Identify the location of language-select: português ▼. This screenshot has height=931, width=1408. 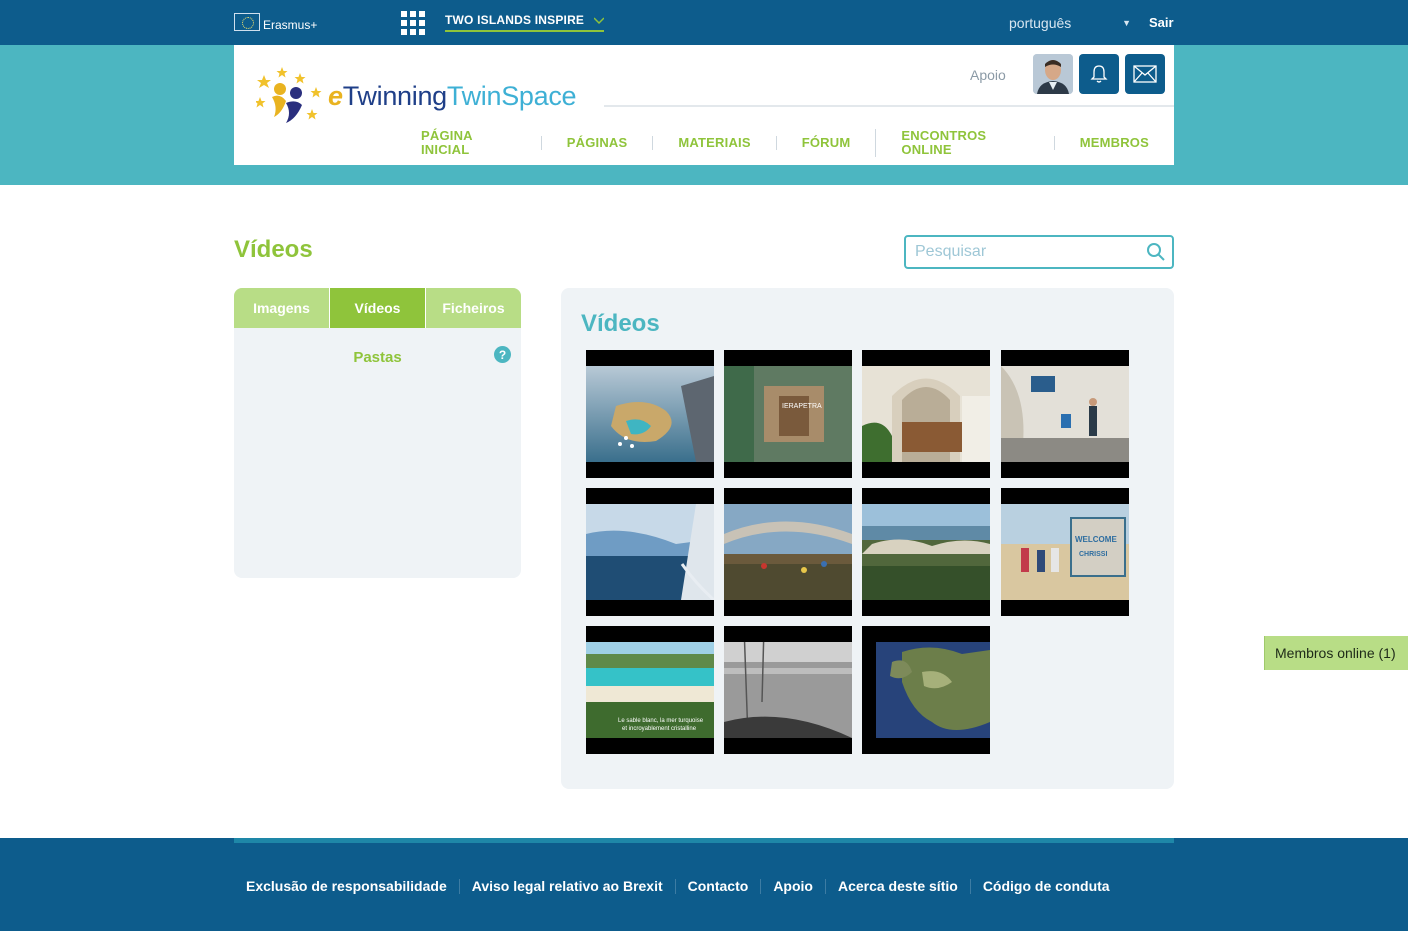
(1070, 23).